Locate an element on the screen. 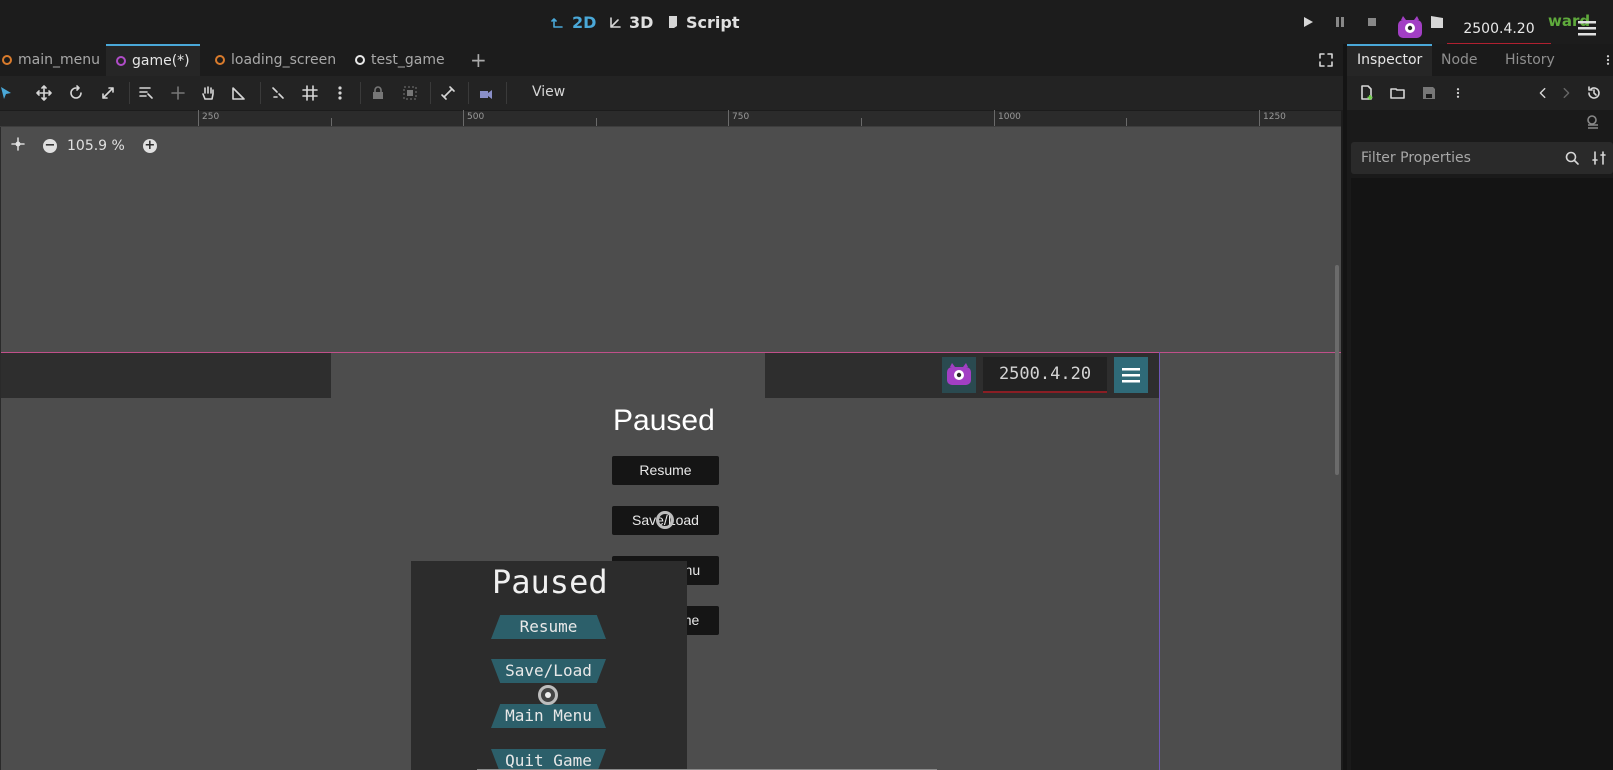 The height and width of the screenshot is (770, 1613). hud-date-display: 2500.4.20 is located at coordinates (1045, 375).